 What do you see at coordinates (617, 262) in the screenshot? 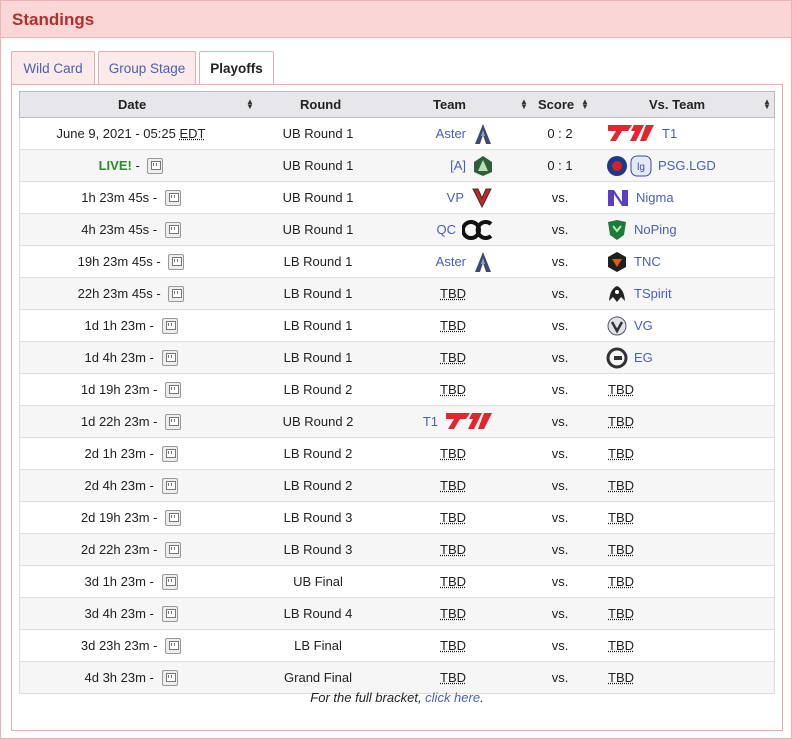
I see `tnc-logo-icon` at bounding box center [617, 262].